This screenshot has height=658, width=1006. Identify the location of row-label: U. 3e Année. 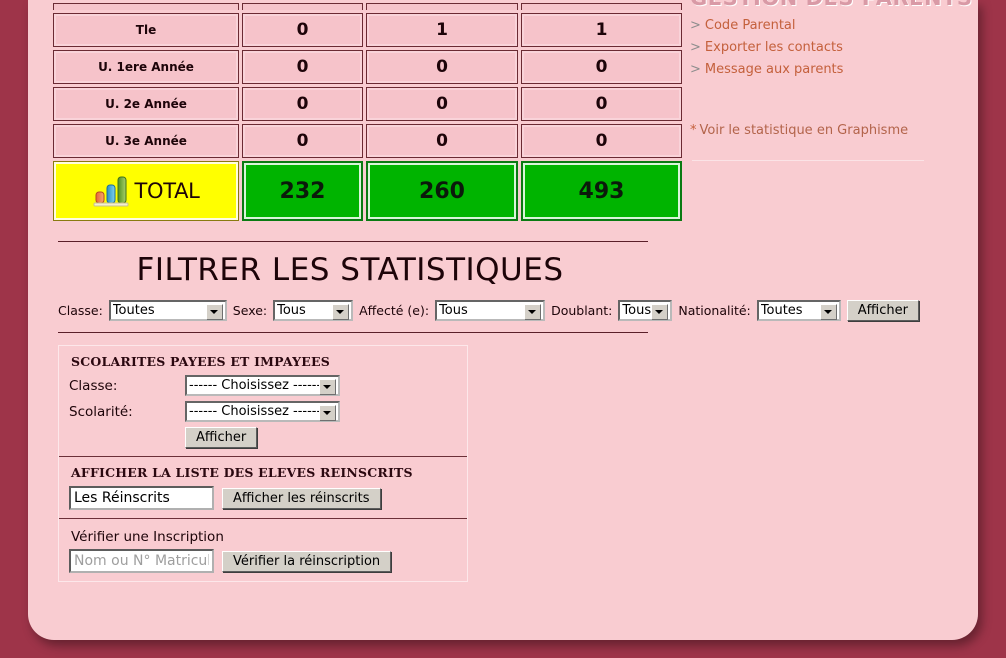
(146, 141).